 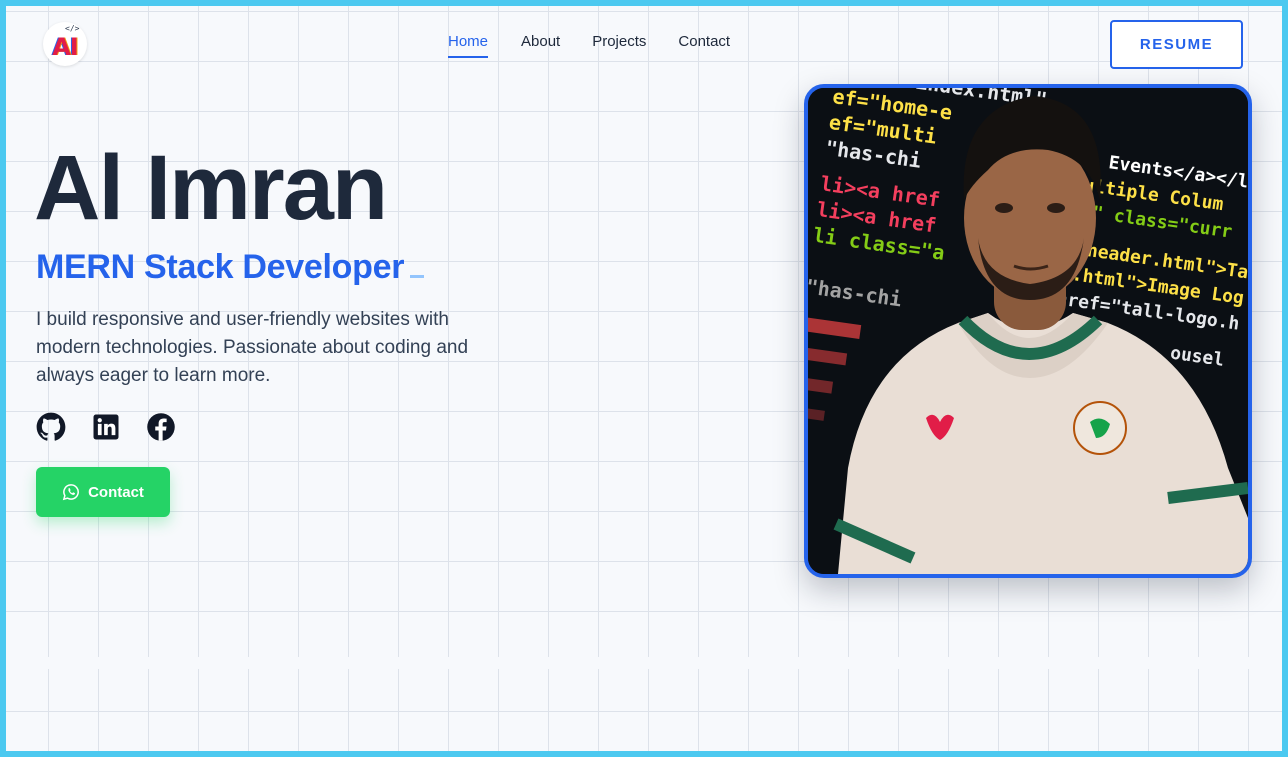 I want to click on resume-button: RESUME, so click(x=1176, y=44).